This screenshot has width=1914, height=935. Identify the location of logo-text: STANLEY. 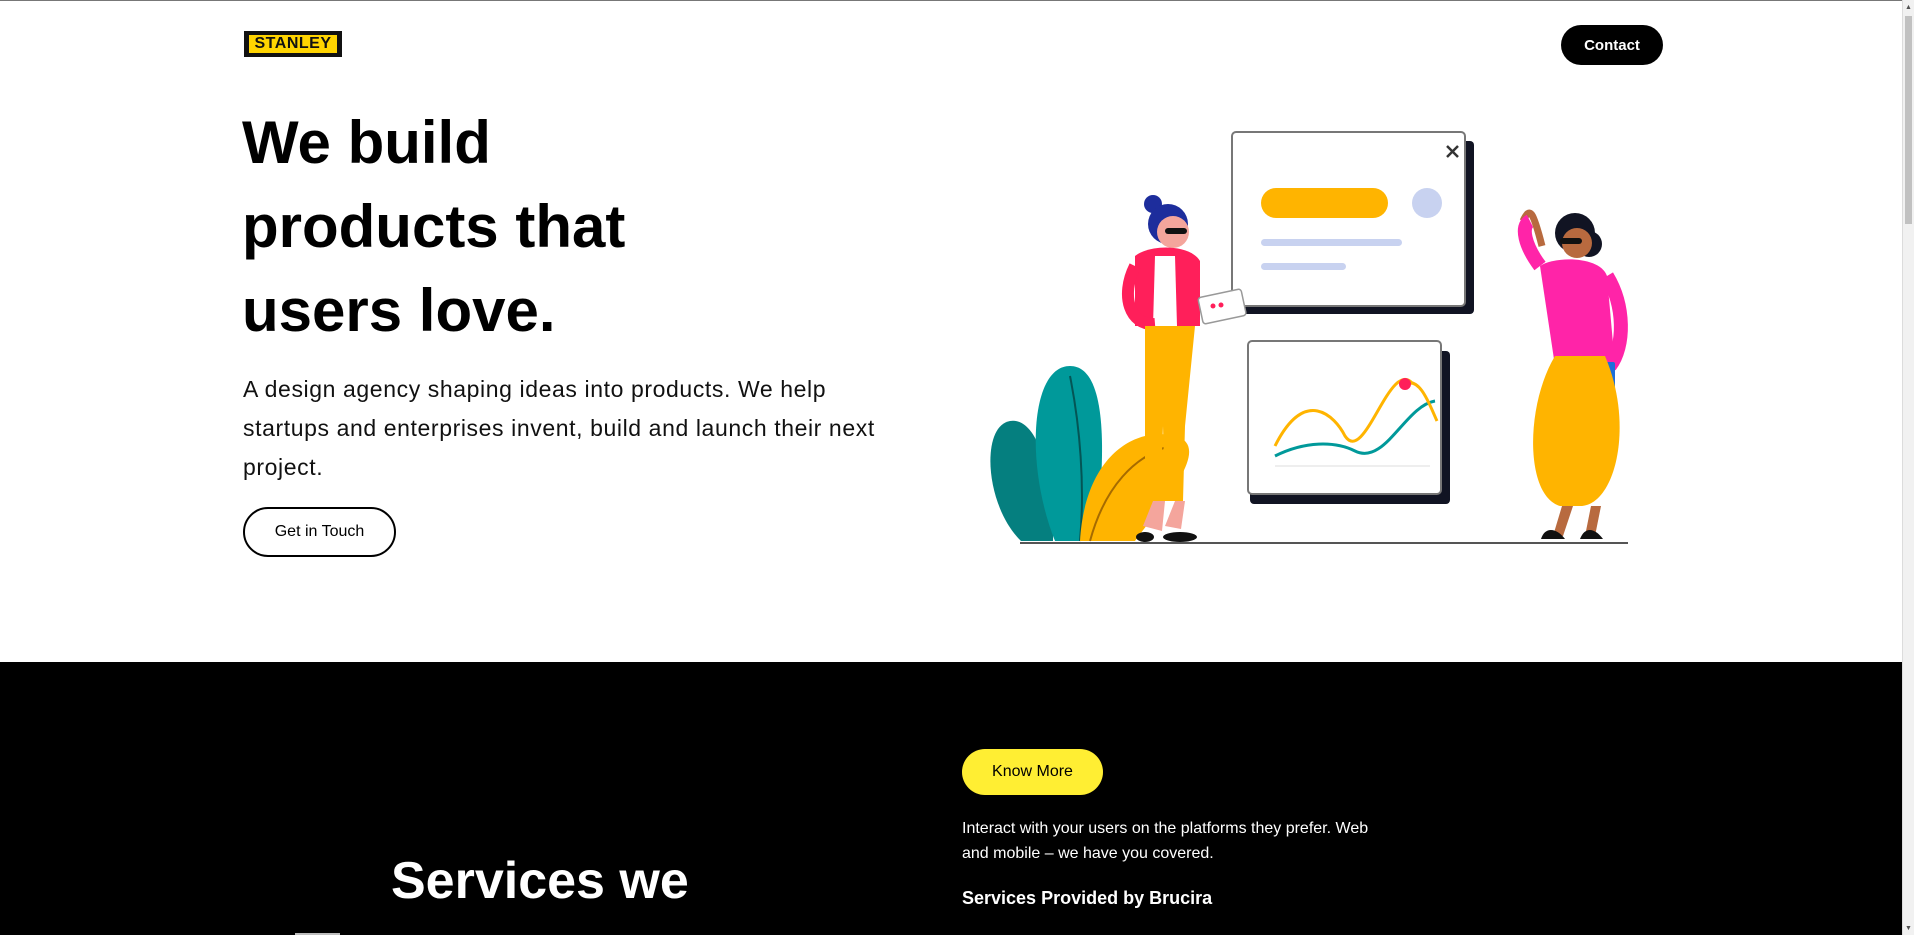
(293, 44).